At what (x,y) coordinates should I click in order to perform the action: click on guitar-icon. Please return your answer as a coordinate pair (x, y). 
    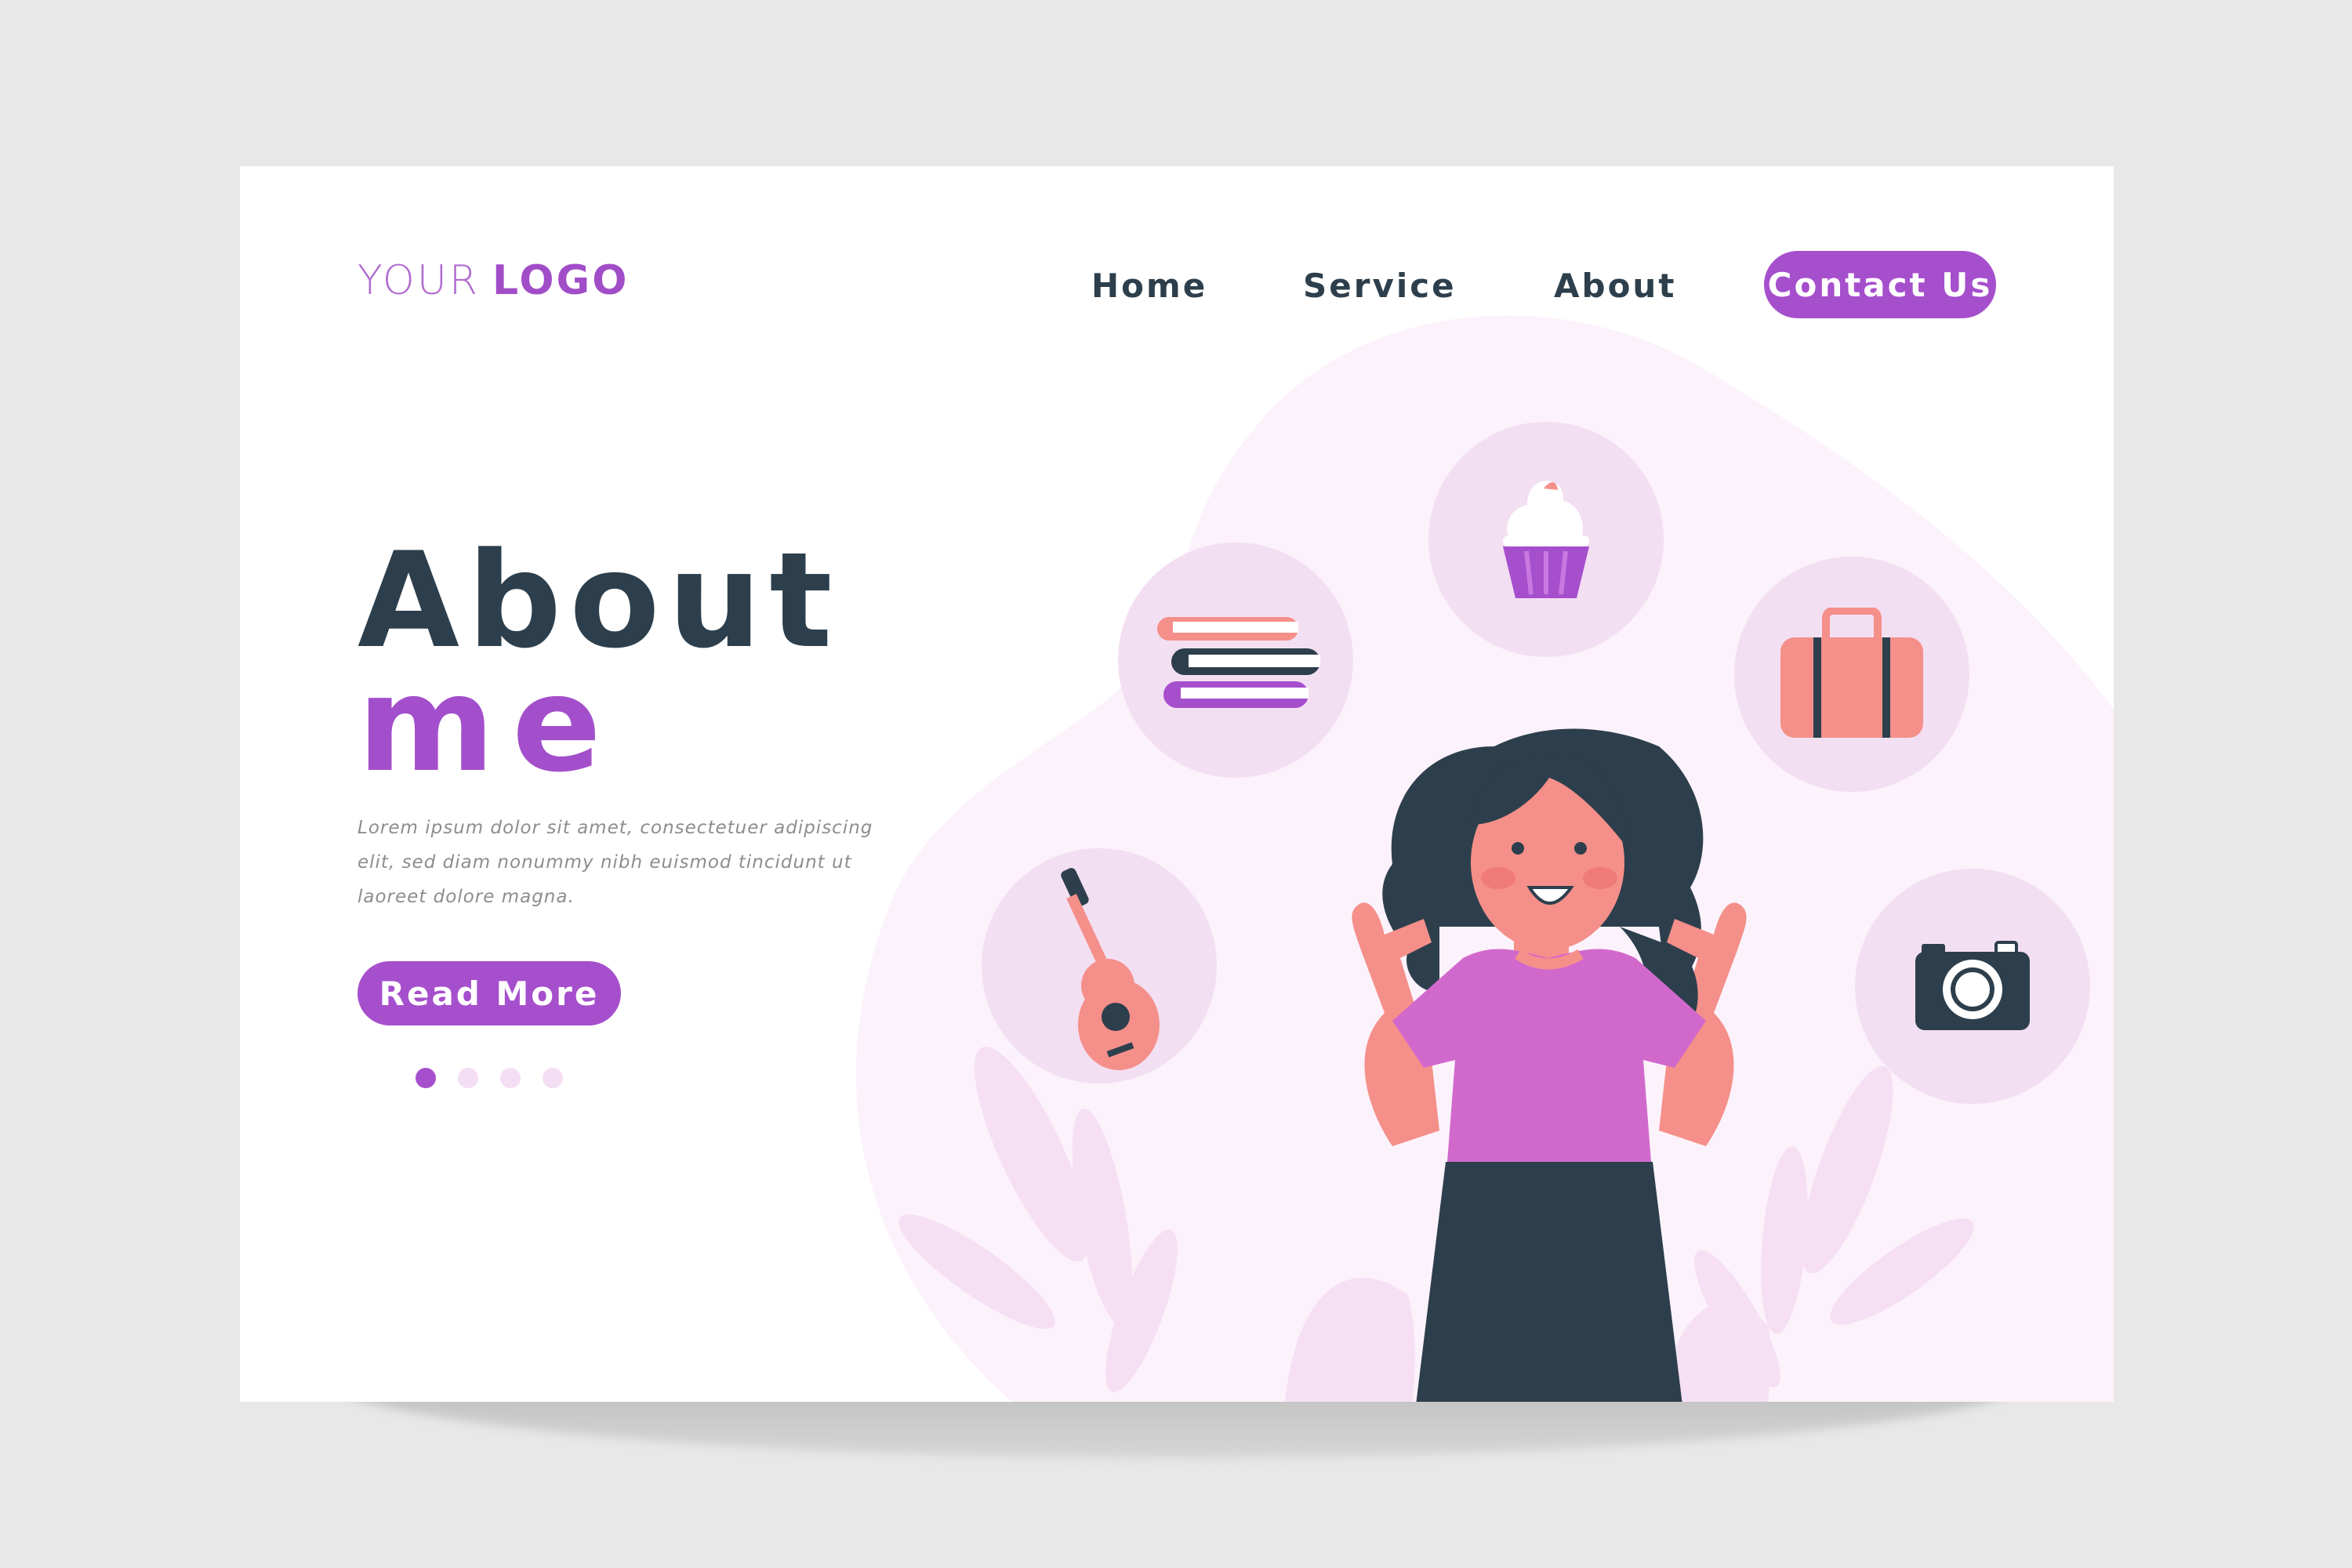
    Looking at the image, I should click on (1110, 969).